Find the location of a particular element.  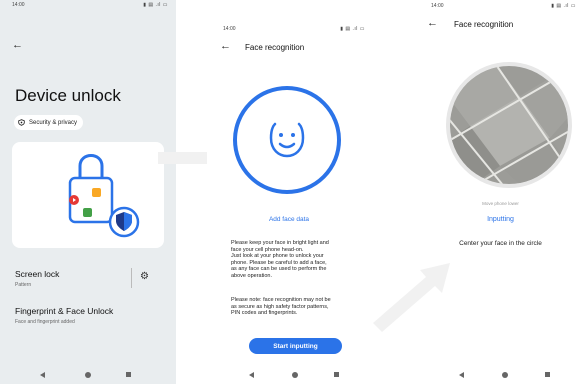

fingerprint-face-unlock-subtitle: Face and fingerprint added is located at coordinates (45, 322).